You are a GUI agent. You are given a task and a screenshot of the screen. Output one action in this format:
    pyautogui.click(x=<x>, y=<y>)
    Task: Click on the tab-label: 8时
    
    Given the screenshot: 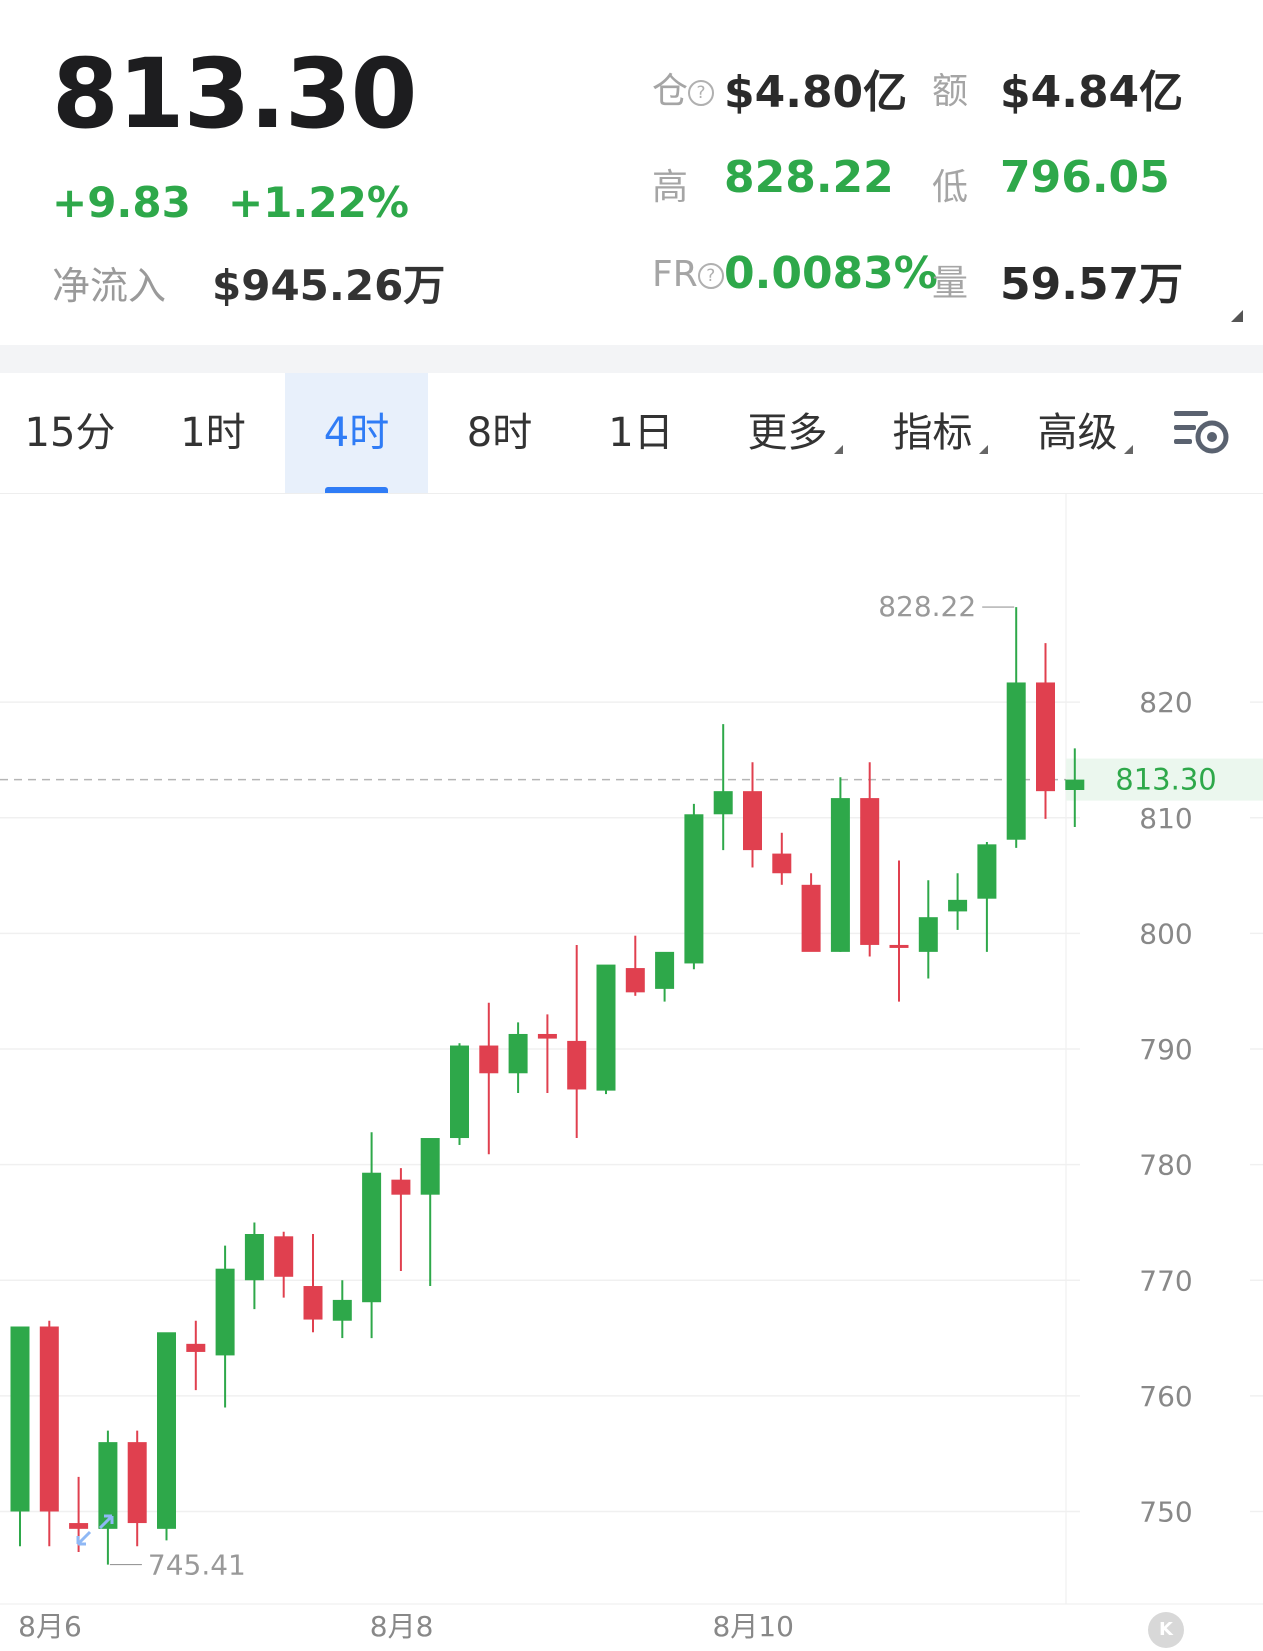 What is the action you would take?
    pyautogui.click(x=499, y=433)
    